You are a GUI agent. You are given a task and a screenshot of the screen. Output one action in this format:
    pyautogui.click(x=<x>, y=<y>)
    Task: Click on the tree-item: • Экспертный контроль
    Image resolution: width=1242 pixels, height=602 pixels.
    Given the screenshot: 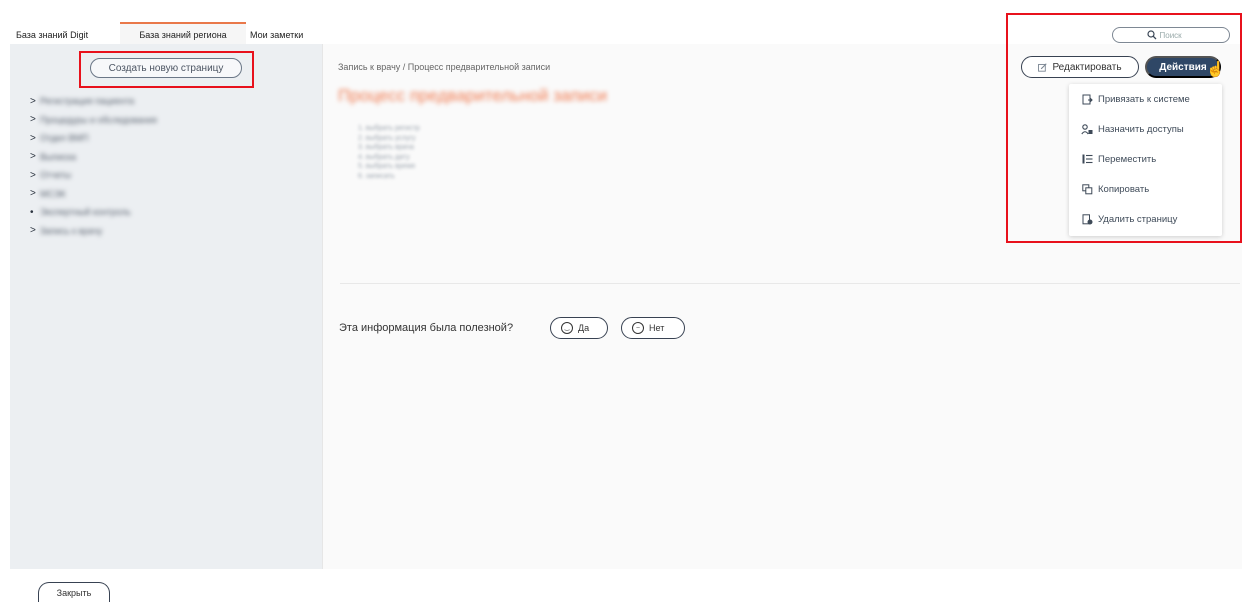 What is the action you would take?
    pyautogui.click(x=93, y=212)
    